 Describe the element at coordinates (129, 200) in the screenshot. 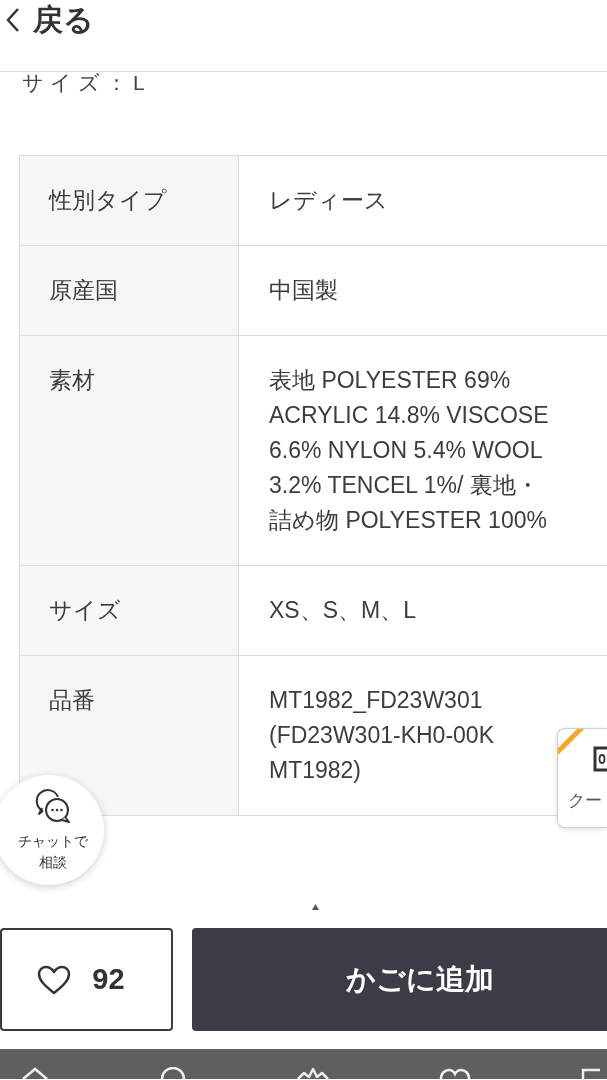

I see `spec-label: 性別タイプ` at that location.